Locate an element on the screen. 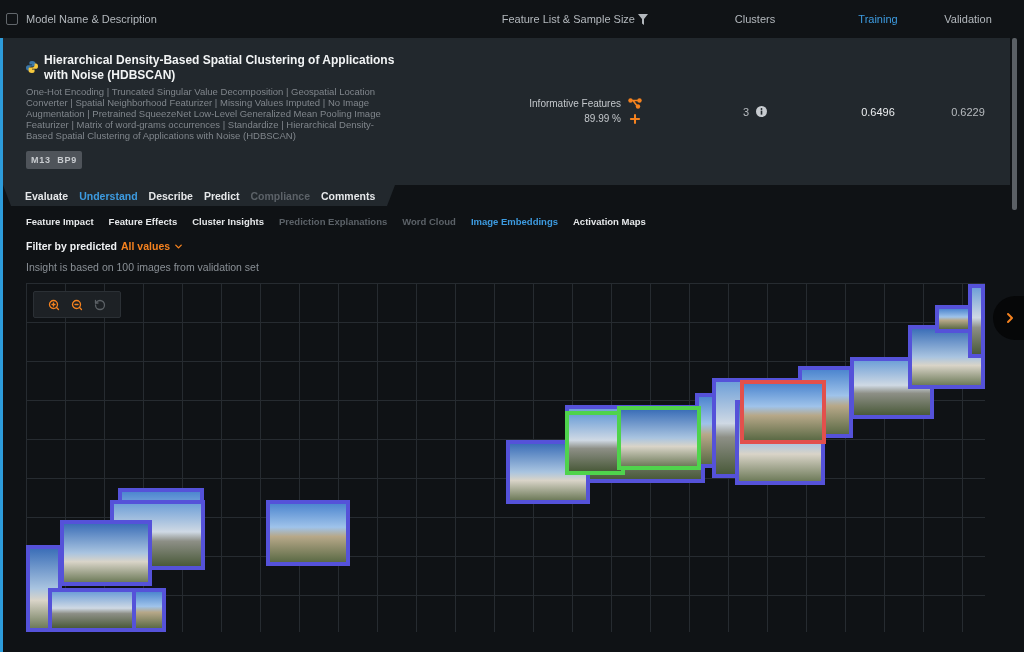  tab: Understand is located at coordinates (108, 195).